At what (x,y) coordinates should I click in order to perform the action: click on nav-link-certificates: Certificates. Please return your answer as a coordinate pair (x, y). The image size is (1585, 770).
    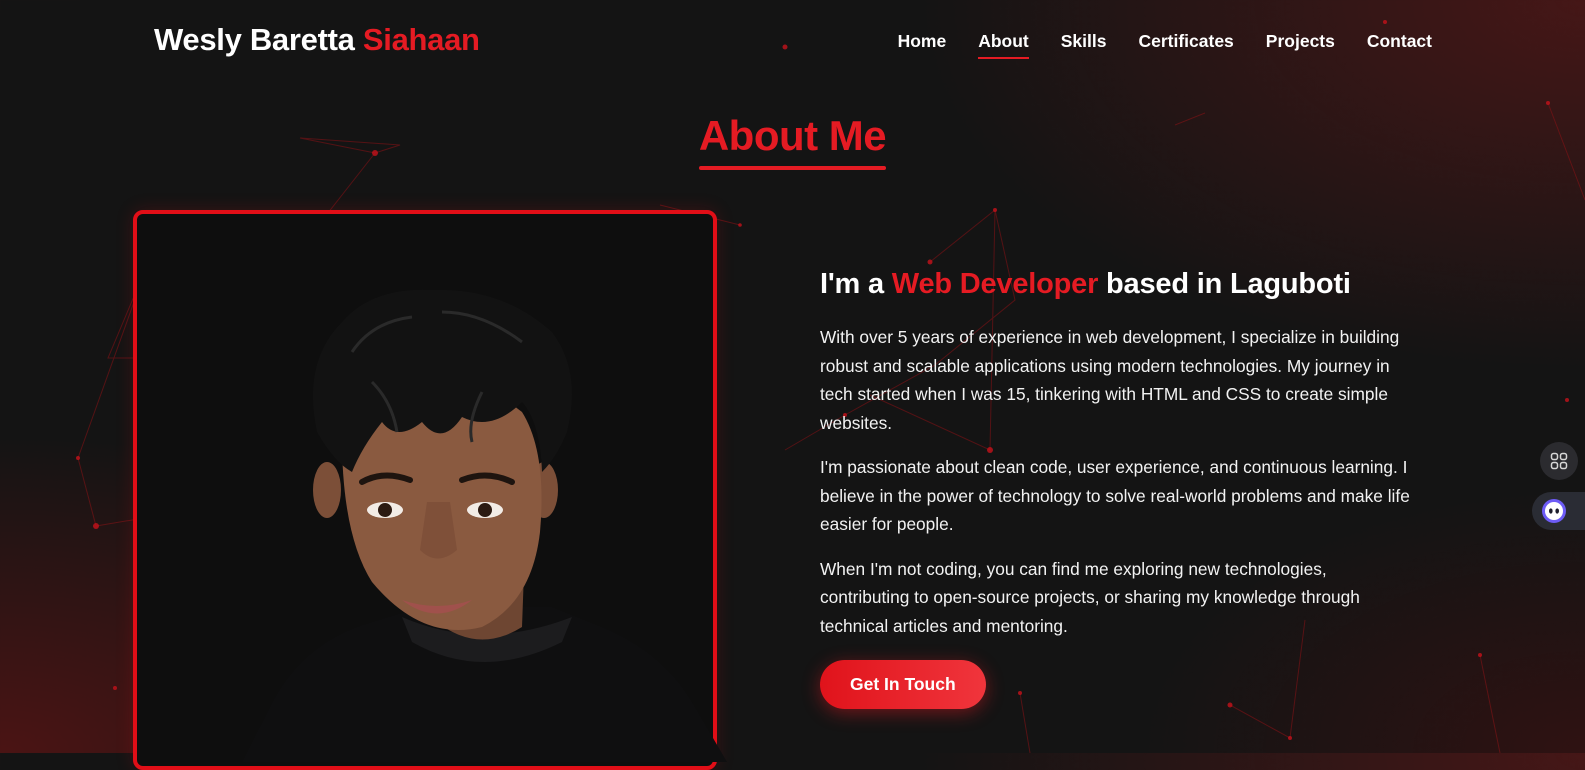
    Looking at the image, I should click on (1185, 43).